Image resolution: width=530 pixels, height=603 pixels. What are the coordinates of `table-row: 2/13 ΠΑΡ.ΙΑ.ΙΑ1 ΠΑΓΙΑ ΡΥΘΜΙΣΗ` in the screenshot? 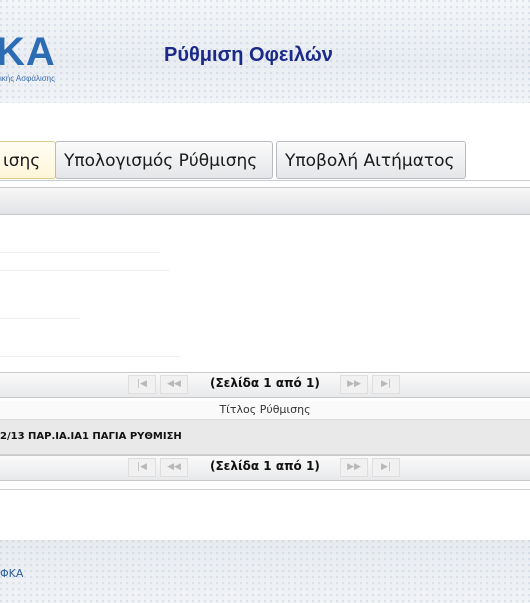 It's located at (265, 437).